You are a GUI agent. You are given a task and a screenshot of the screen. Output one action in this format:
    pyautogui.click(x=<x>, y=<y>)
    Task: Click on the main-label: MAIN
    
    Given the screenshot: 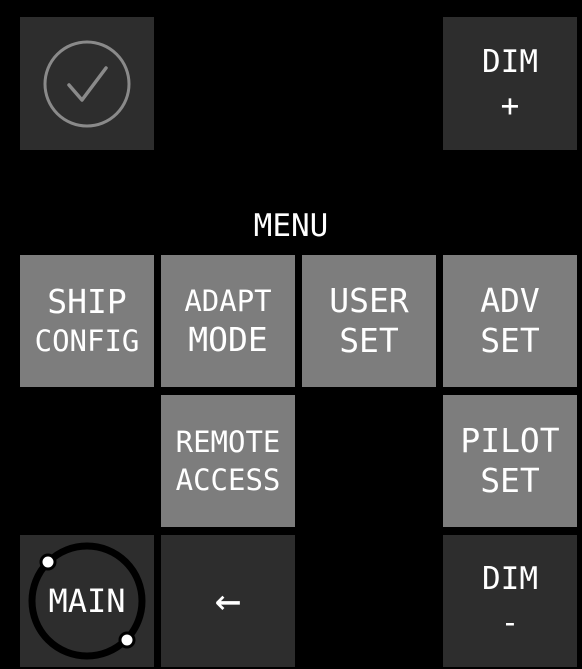 What is the action you would take?
    pyautogui.click(x=87, y=601)
    